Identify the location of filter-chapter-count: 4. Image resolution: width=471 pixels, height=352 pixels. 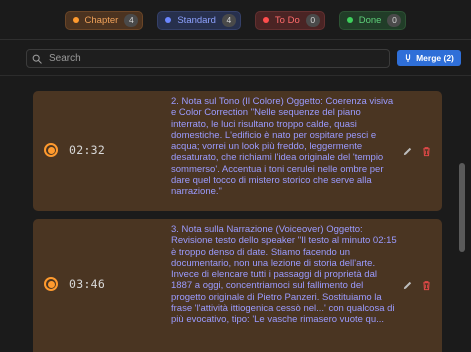
(131, 20).